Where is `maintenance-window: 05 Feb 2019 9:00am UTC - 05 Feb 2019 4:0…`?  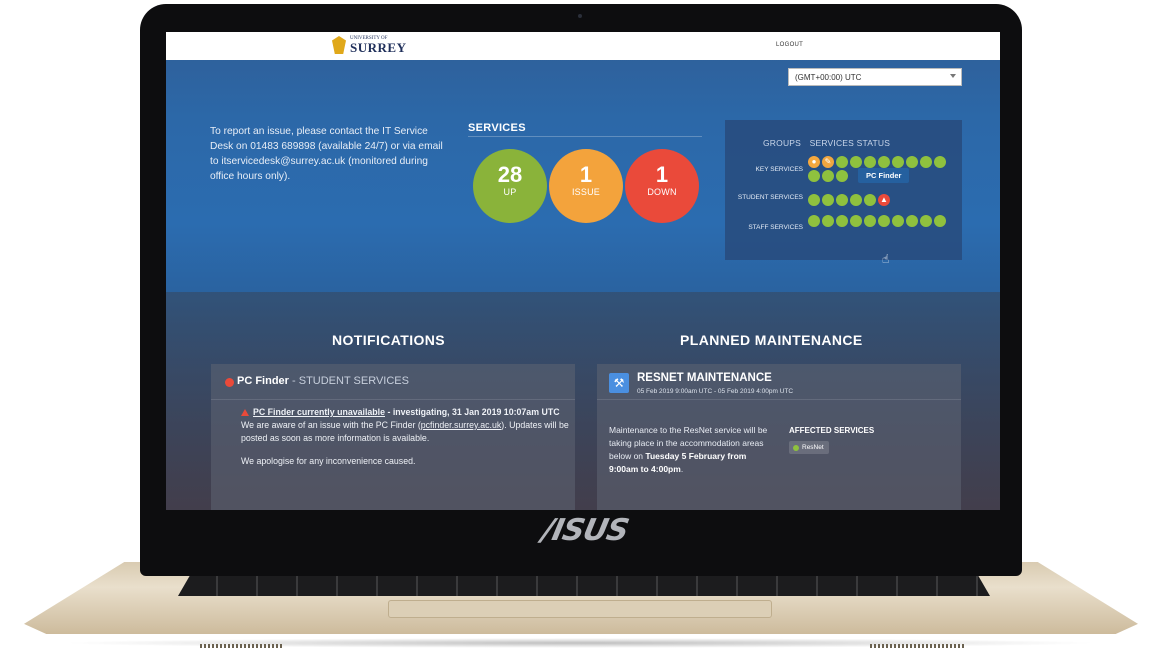
maintenance-window: 05 Feb 2019 9:00am UTC - 05 Feb 2019 4:0… is located at coordinates (715, 391).